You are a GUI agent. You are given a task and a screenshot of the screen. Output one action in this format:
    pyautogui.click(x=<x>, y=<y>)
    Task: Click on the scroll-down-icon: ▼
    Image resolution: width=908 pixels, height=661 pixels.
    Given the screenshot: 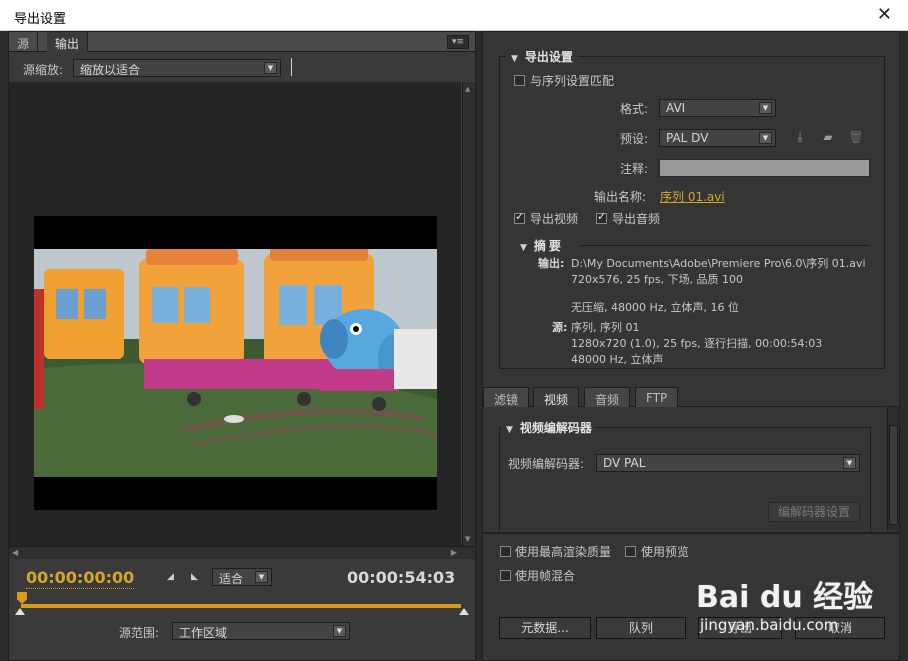 What is the action you would take?
    pyautogui.click(x=467, y=539)
    